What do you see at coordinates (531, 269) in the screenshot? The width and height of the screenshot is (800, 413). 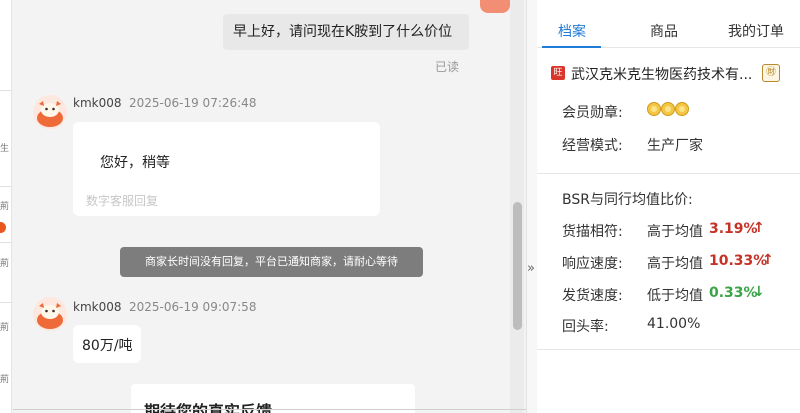 I see `collapse-icon: »` at bounding box center [531, 269].